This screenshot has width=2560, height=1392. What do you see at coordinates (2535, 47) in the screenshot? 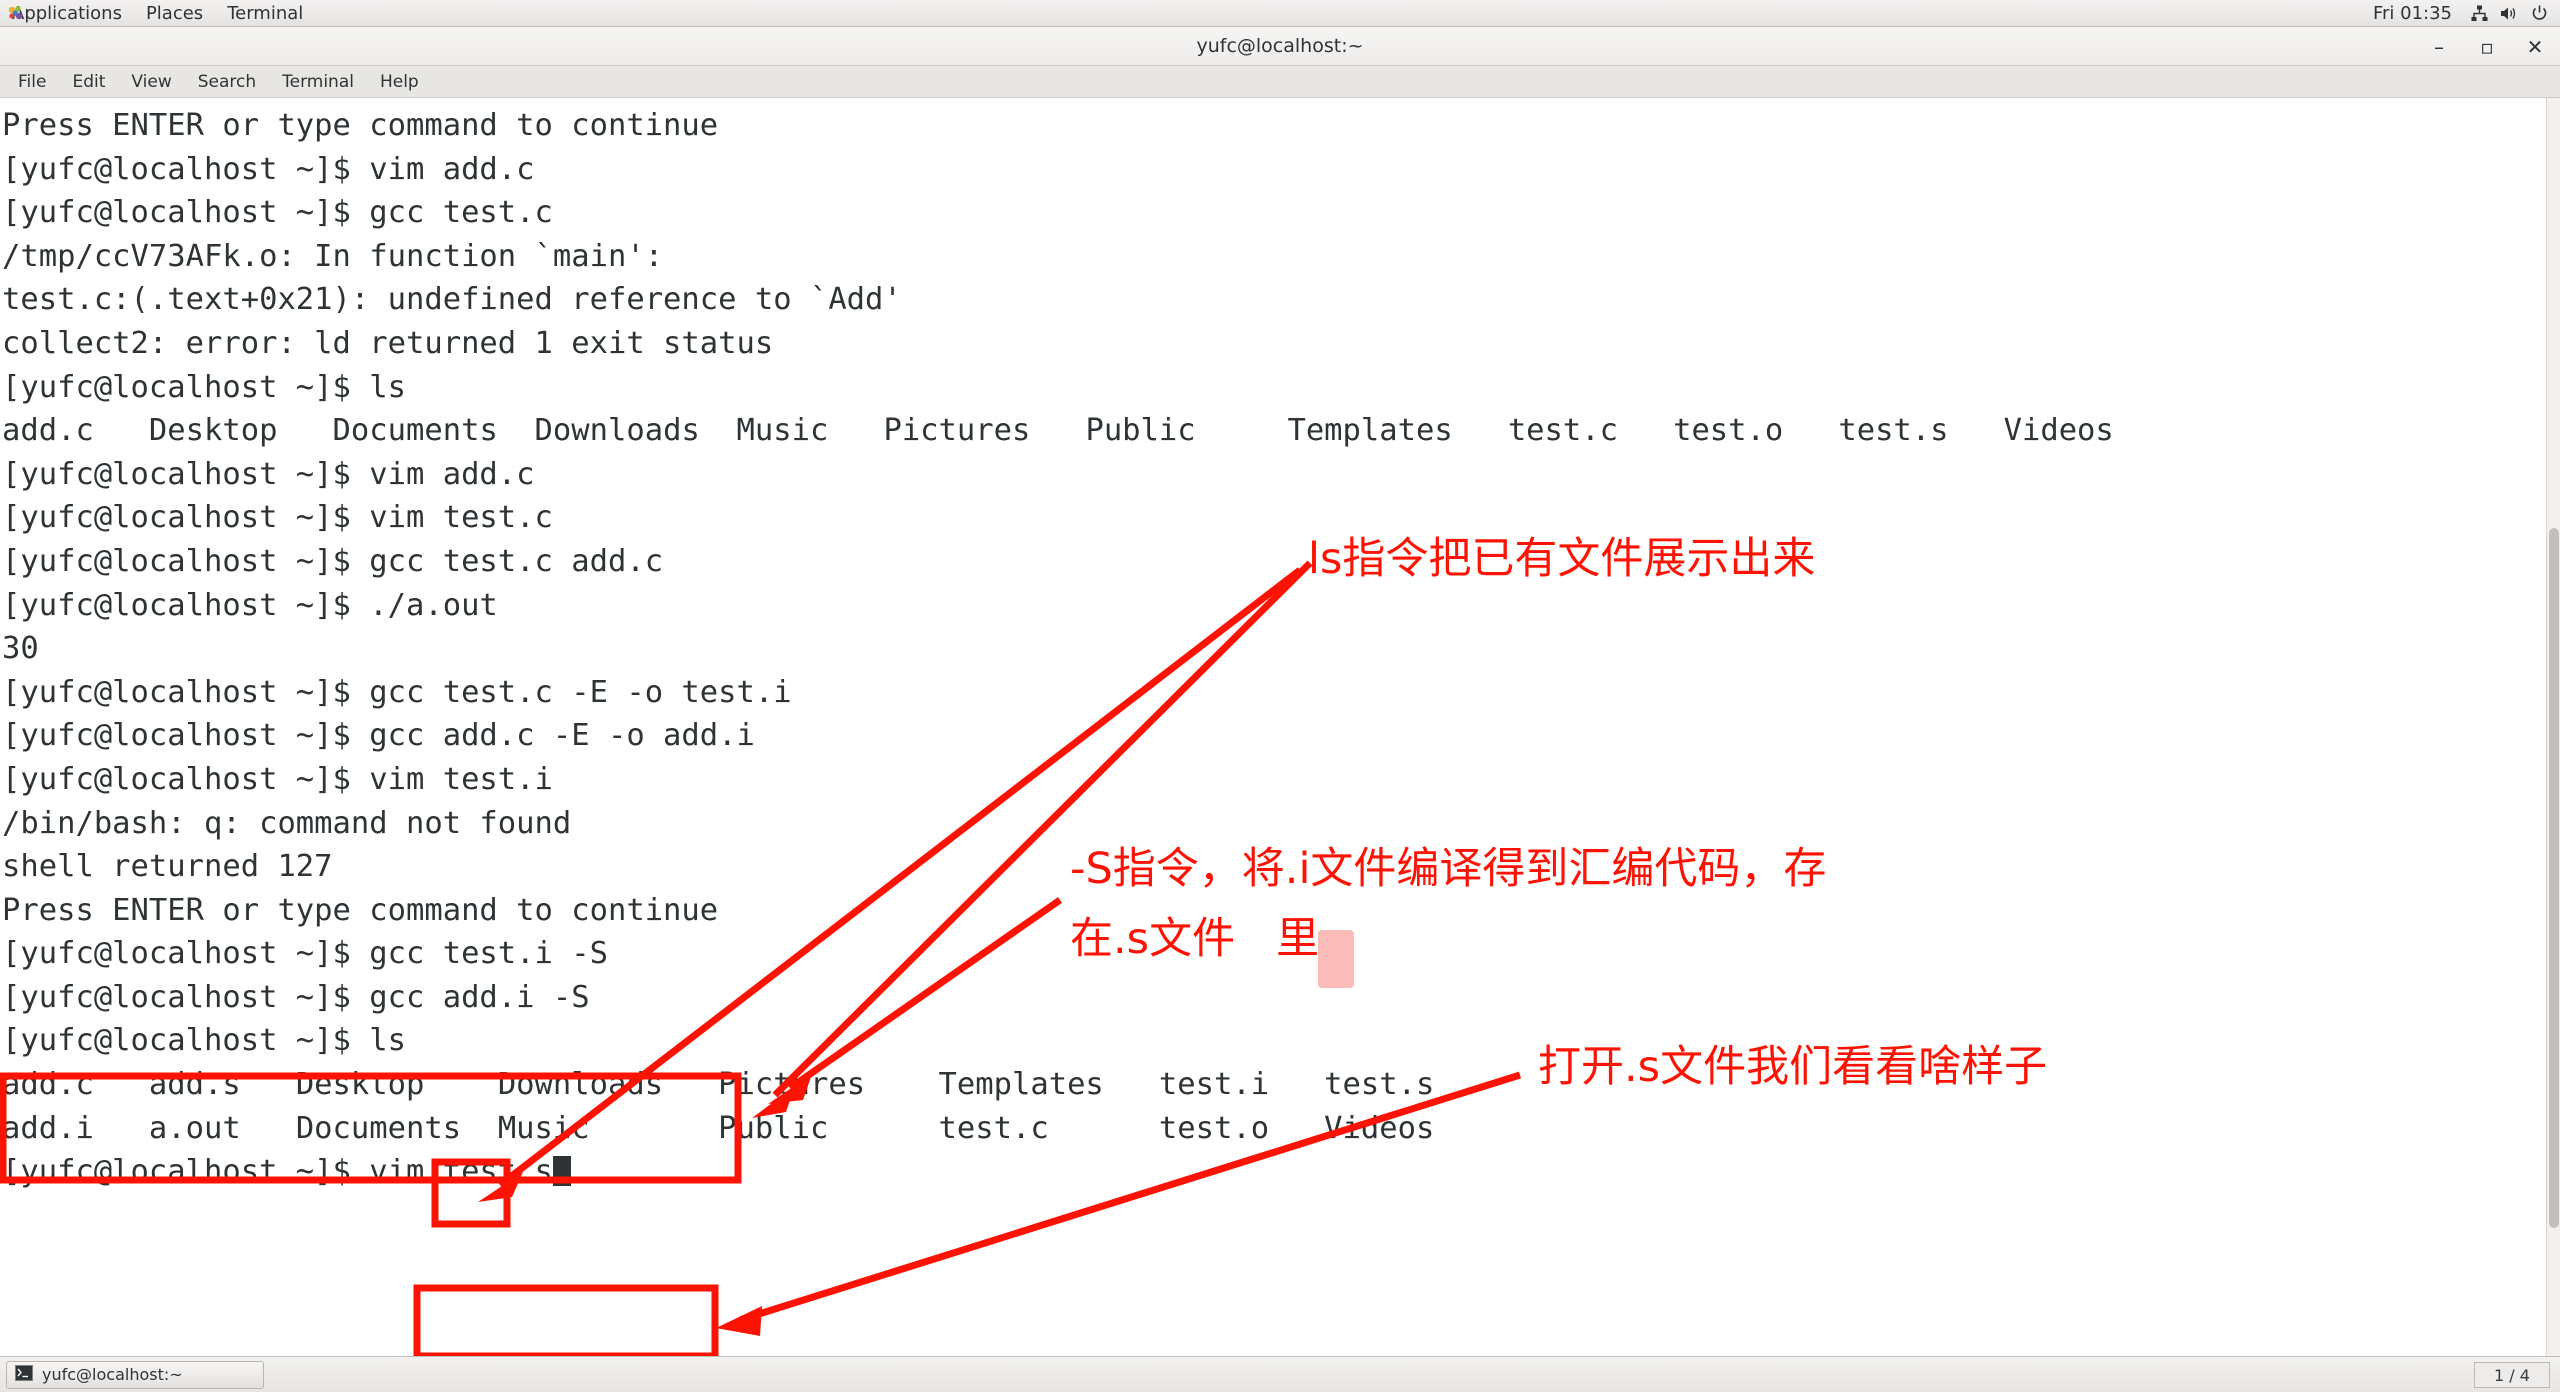
I see `close-button: ✕` at bounding box center [2535, 47].